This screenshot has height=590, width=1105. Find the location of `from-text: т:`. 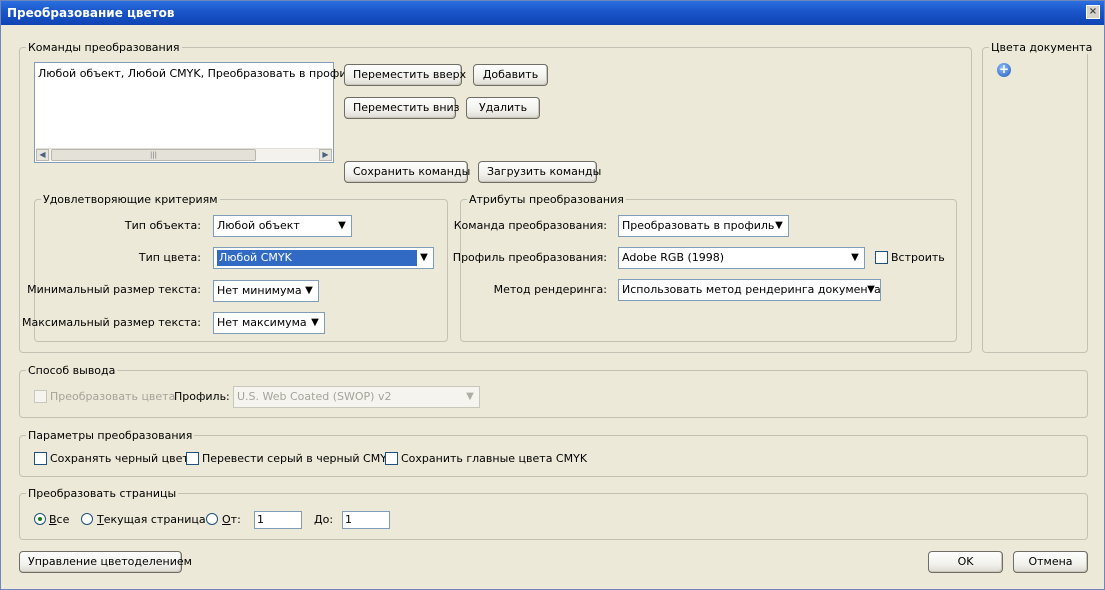

from-text: т: is located at coordinates (235, 519).